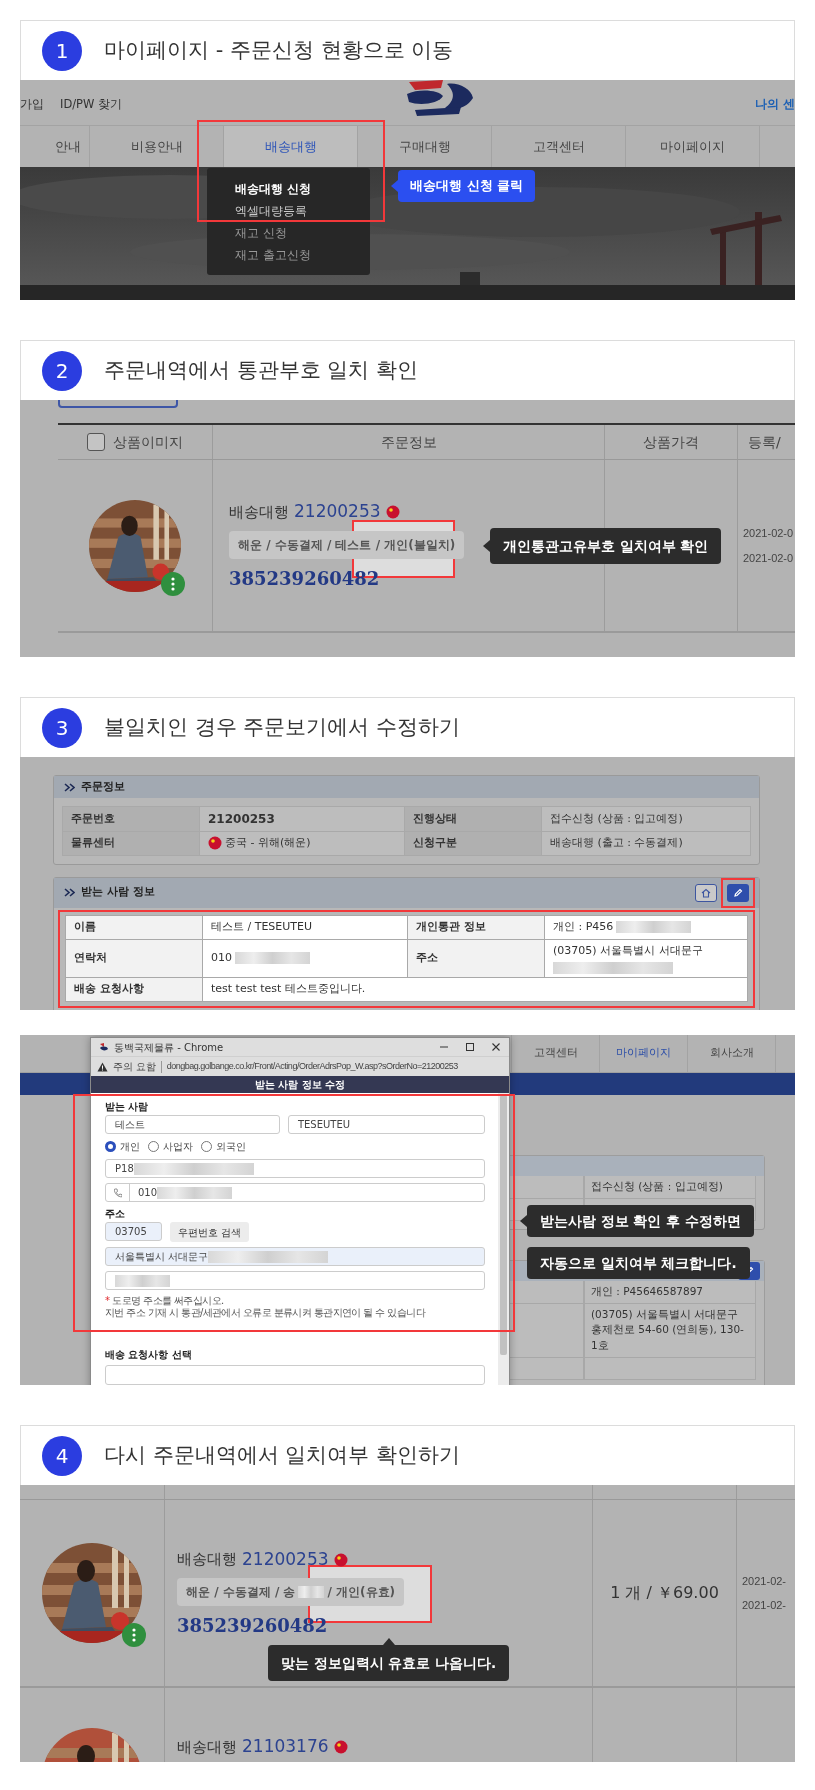  I want to click on tooltip: 맞는 정보입력시 유효로 나옵니다., so click(389, 1660).